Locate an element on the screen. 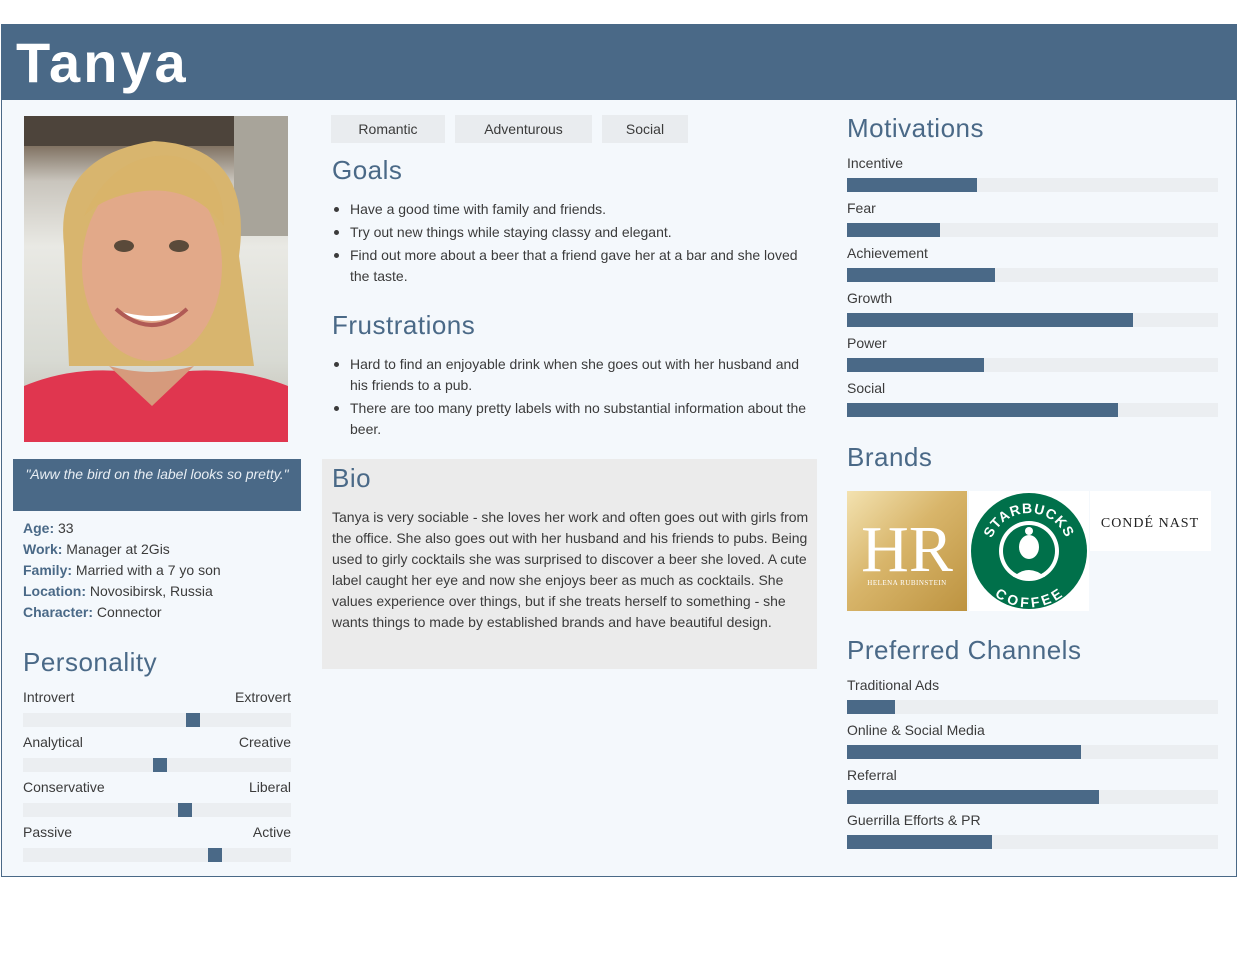 The height and width of the screenshot is (973, 1240). brand-logo-helena-rubinstein: HR HELENA RUBINSTEIN is located at coordinates (907, 551).